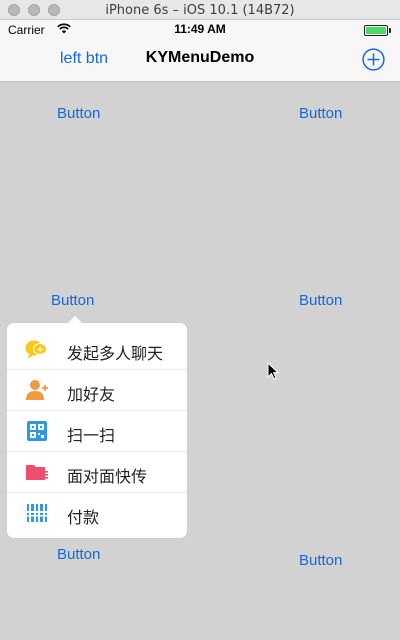  I want to click on menu-item-label: 发起多人聊天, so click(115, 353).